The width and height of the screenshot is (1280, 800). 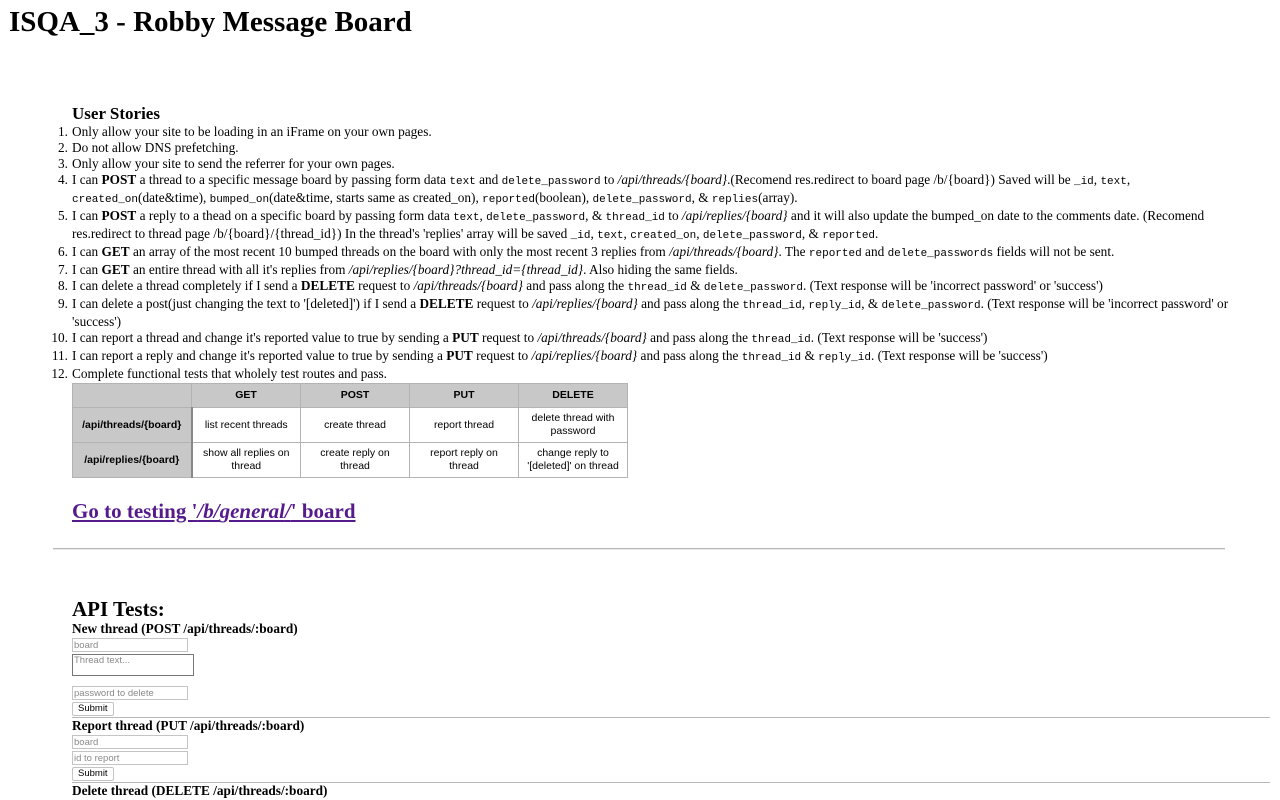 What do you see at coordinates (130, 693) in the screenshot?
I see `new-thread-password-input` at bounding box center [130, 693].